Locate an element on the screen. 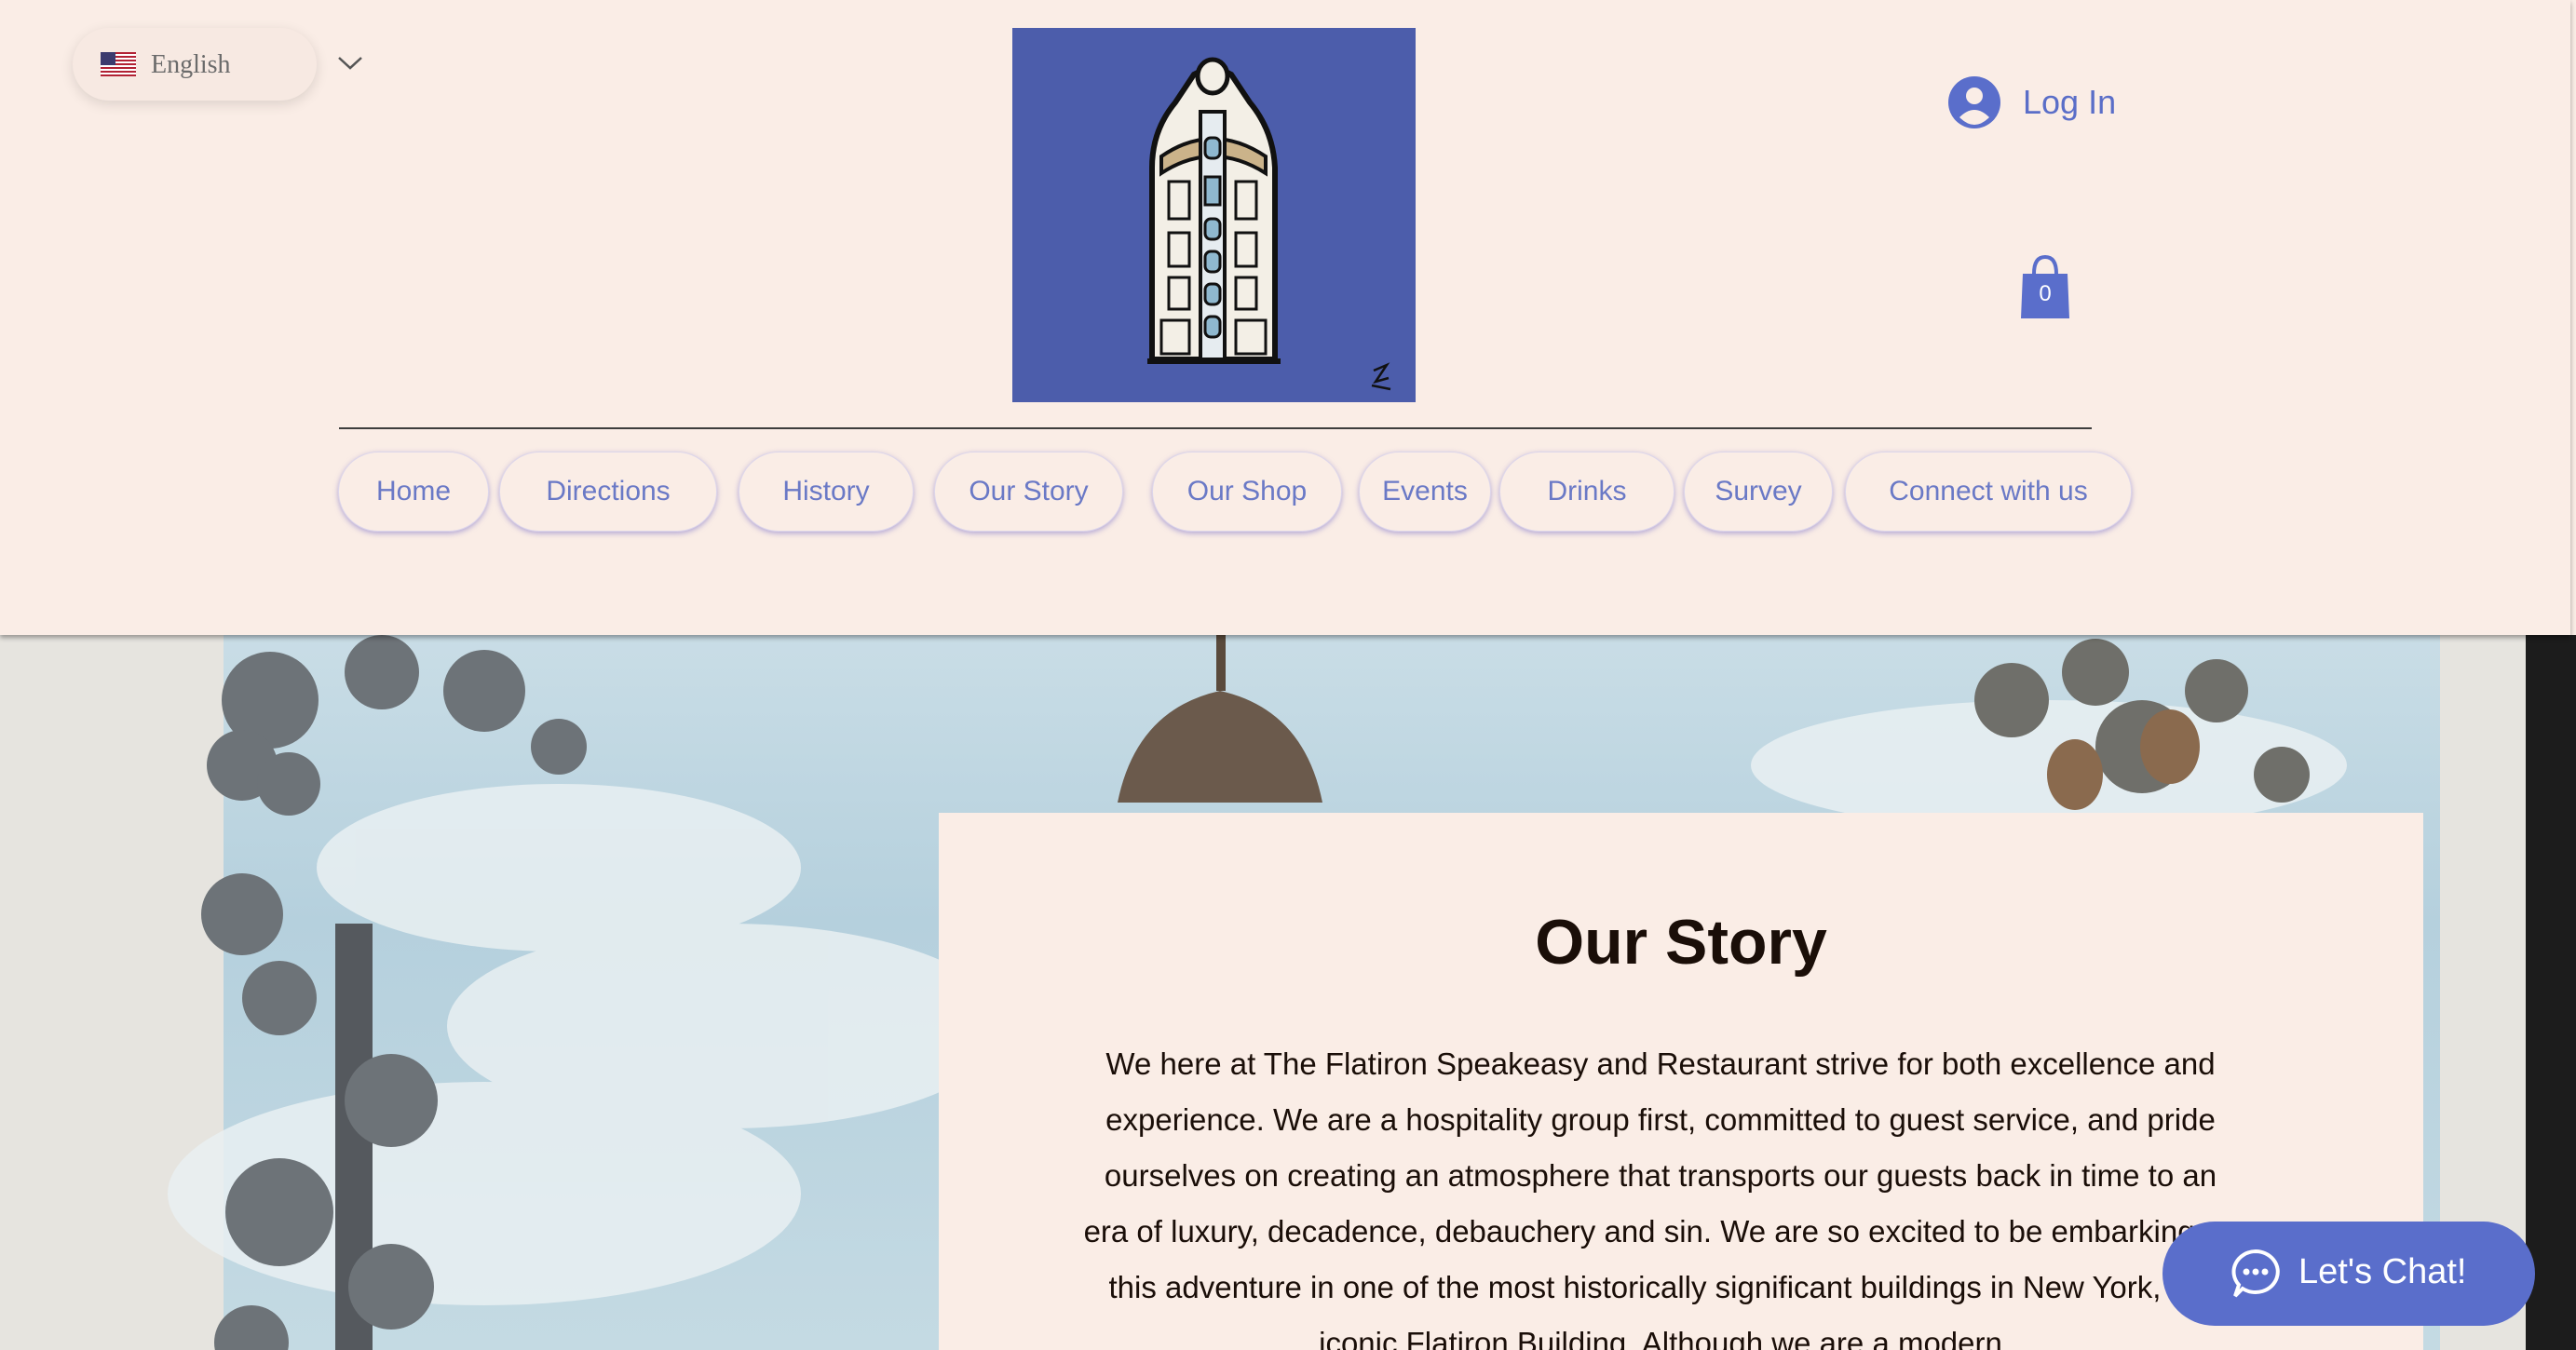  nav-drinks: Drinks is located at coordinates (1586, 492).